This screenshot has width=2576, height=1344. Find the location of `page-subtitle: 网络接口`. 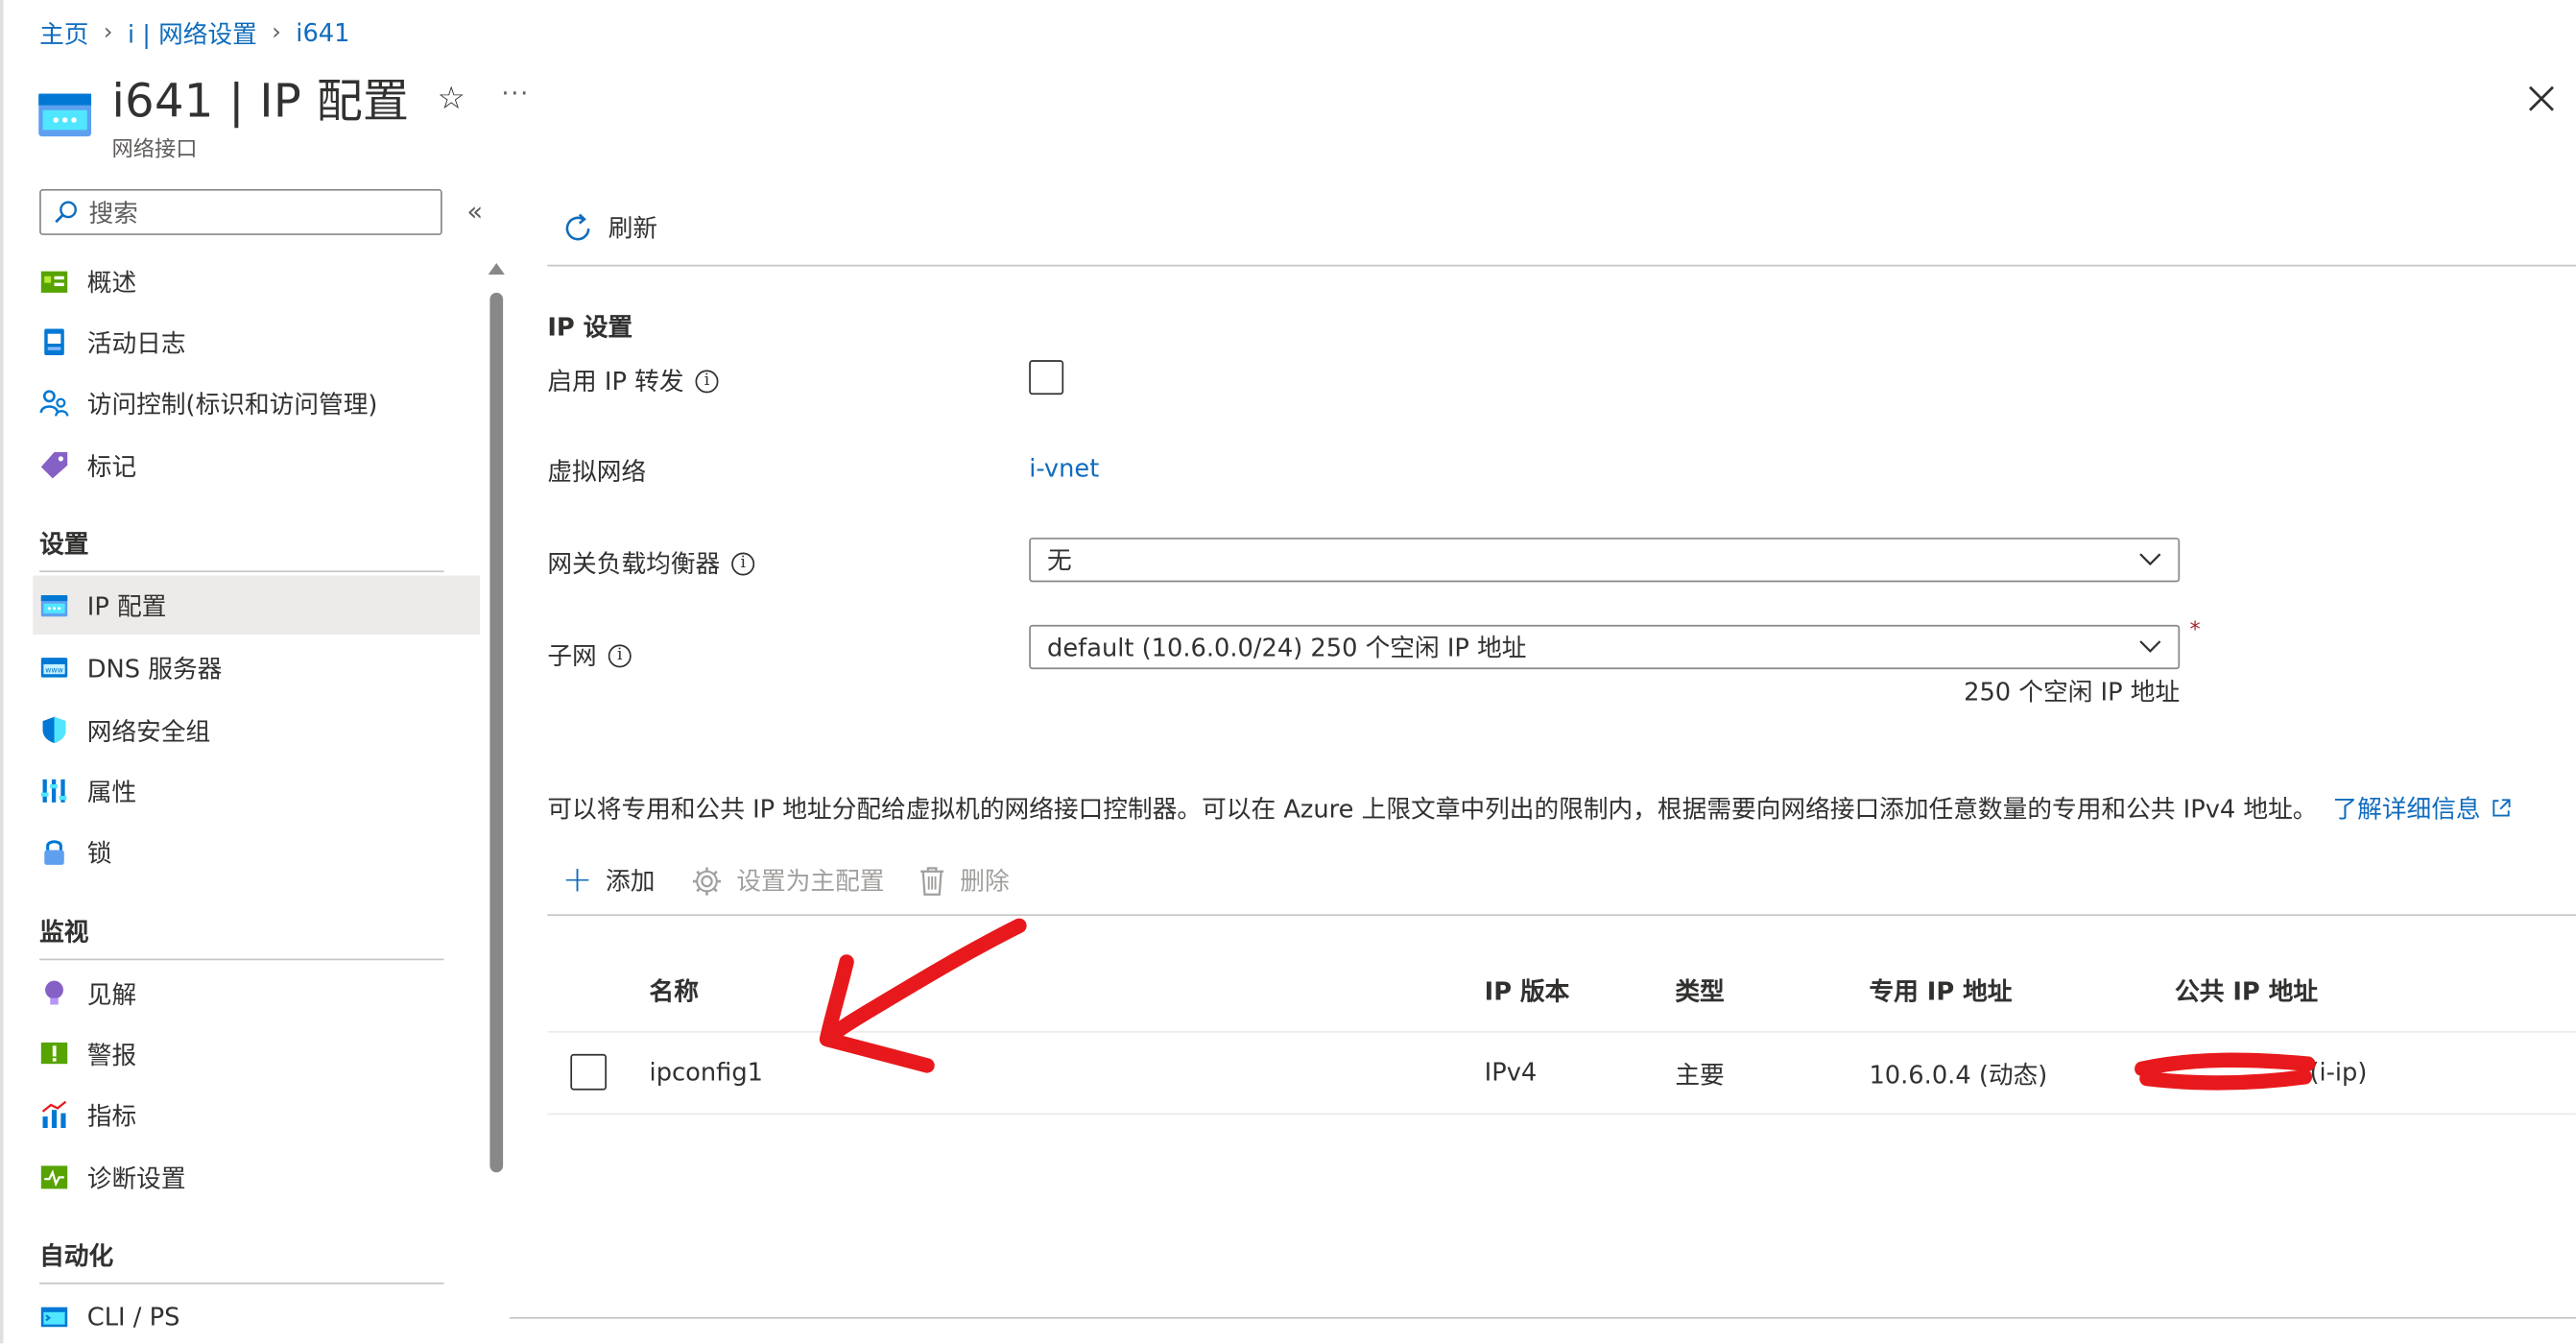

page-subtitle: 网络接口 is located at coordinates (154, 150).